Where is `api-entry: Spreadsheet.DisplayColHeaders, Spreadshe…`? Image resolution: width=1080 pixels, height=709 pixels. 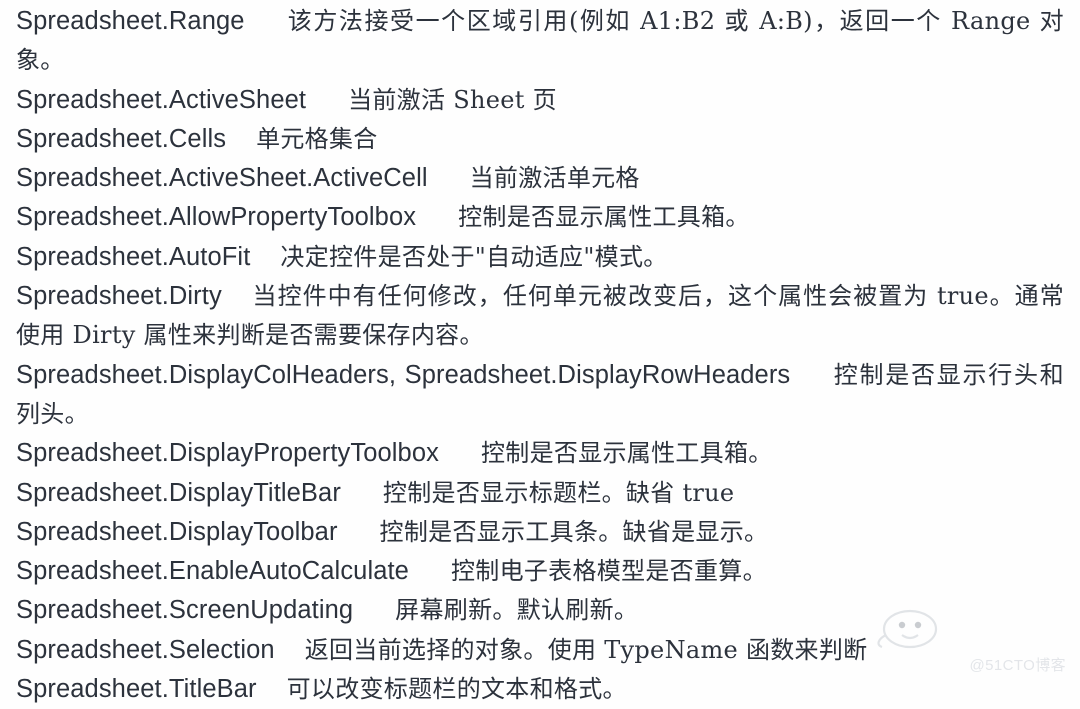
api-entry: Spreadsheet.DisplayColHeaders, Spreadshe… is located at coordinates (540, 395).